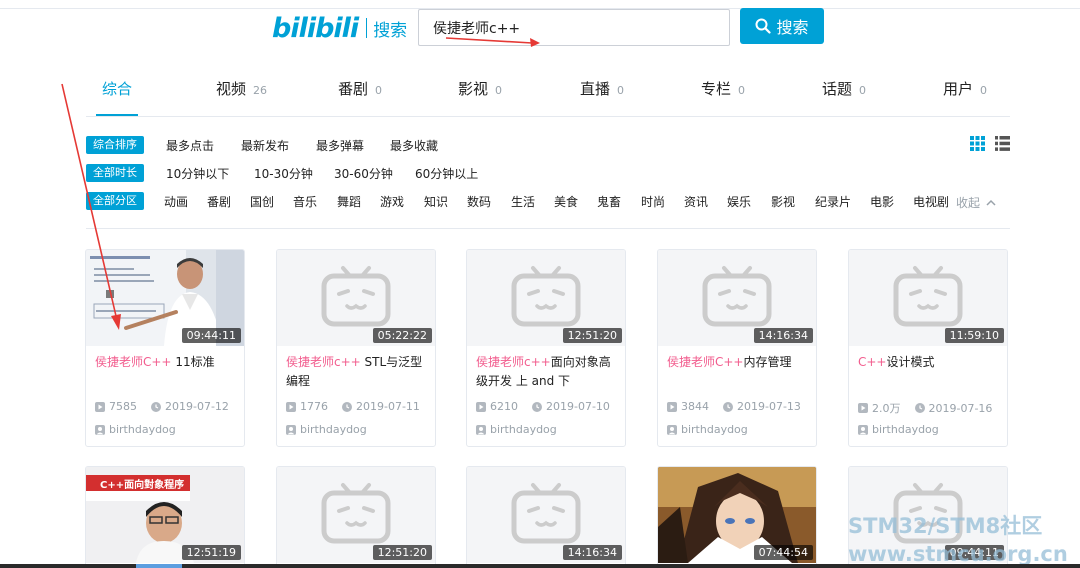 This screenshot has height=568, width=1080. I want to click on zone-item: 番剧, so click(219, 201).